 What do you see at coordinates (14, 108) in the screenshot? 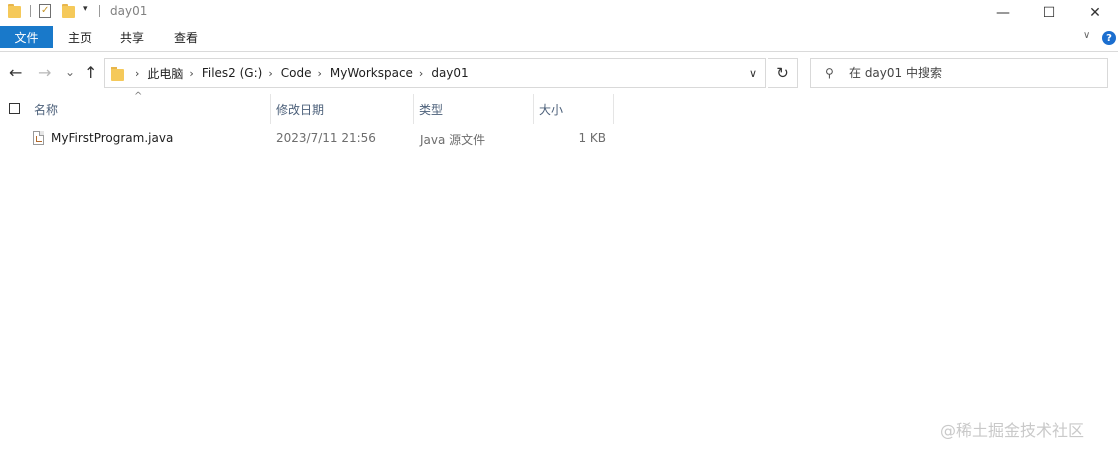
I see `select-all-checkbox` at bounding box center [14, 108].